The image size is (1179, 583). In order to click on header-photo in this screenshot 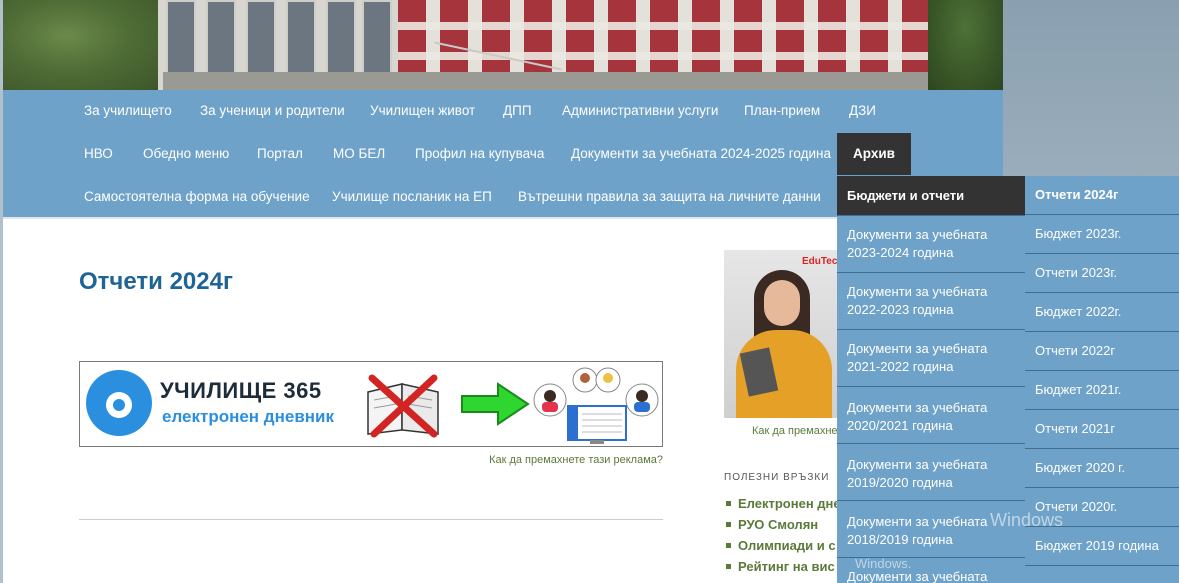, I will do `click(503, 45)`.